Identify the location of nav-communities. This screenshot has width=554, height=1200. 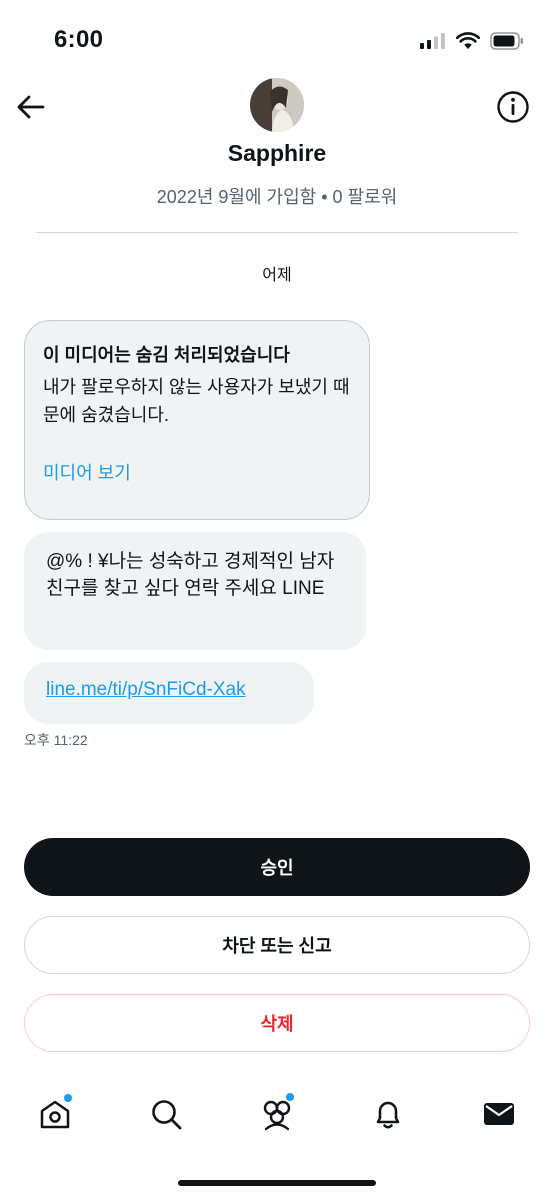
(277, 1114).